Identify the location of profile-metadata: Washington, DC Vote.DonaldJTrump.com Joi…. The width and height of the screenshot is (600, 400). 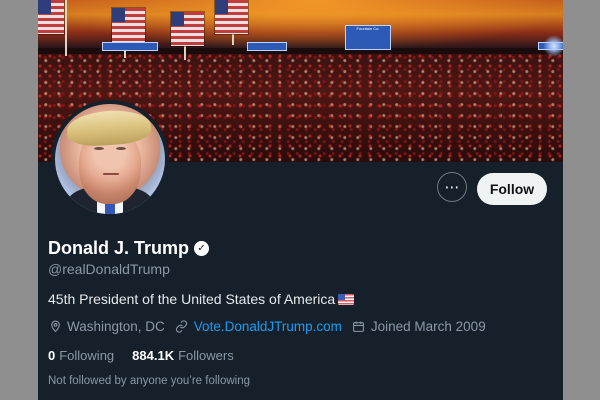
(267, 326).